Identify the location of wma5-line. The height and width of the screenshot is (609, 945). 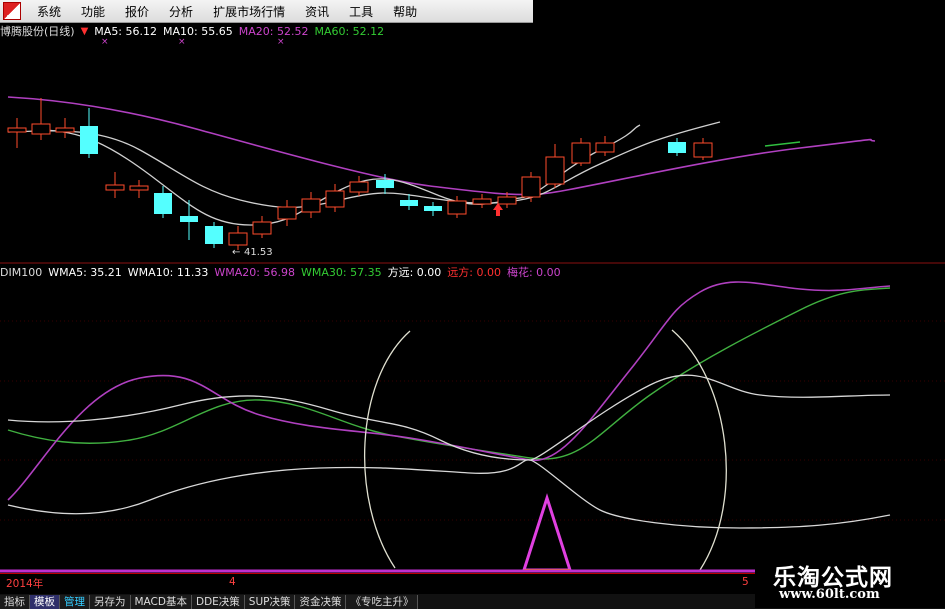
(449, 494).